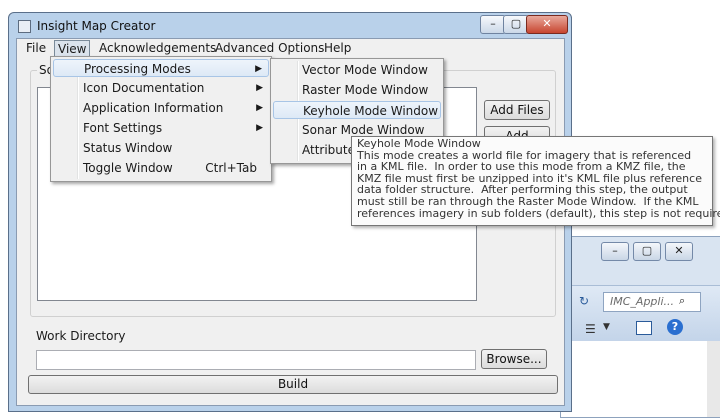 The height and width of the screenshot is (418, 720). Describe the element at coordinates (634, 379) in the screenshot. I see `bg-content-area` at that location.